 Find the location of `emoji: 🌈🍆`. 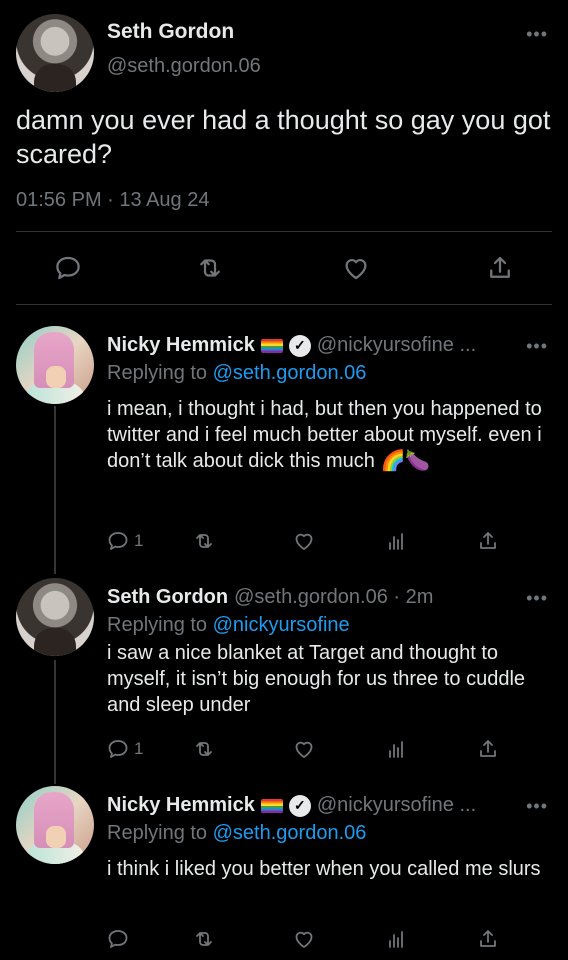

emoji: 🌈🍆 is located at coordinates (405, 461).